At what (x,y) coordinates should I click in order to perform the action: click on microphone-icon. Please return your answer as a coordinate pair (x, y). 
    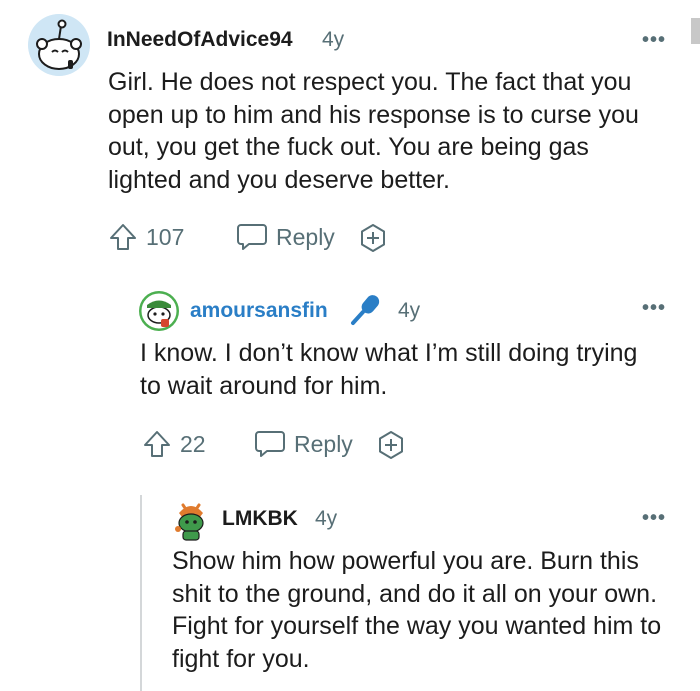
    Looking at the image, I should click on (365, 310).